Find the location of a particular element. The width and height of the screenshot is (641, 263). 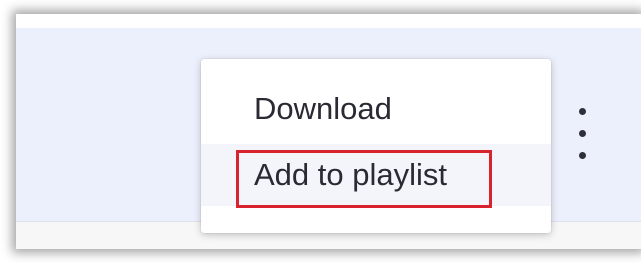

highlight-annotation is located at coordinates (364, 179).